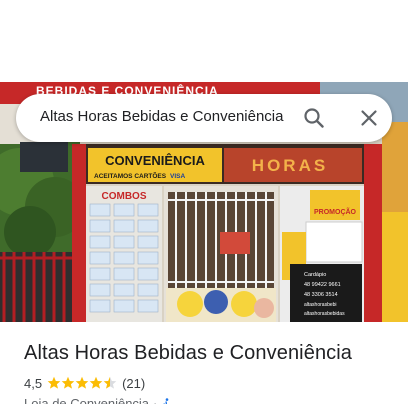 The width and height of the screenshot is (408, 404). I want to click on category-row: Loja de Conveniência ·, so click(98, 400).